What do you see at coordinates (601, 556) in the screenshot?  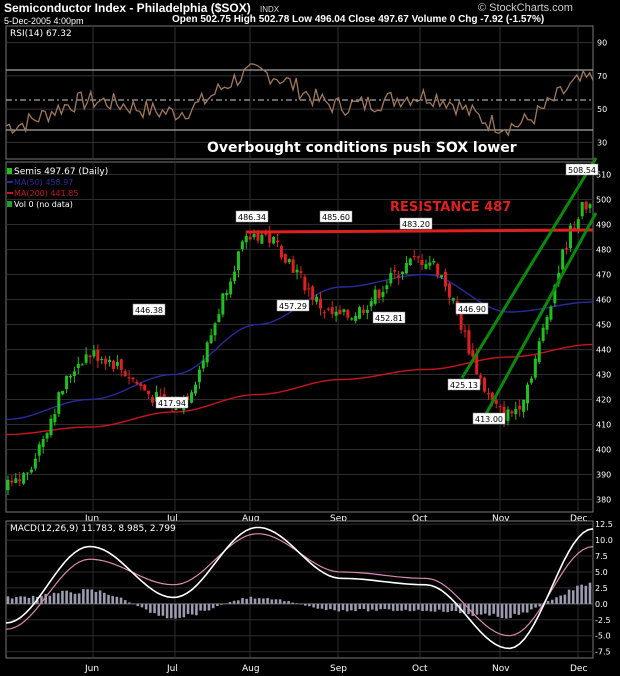 I see `macd-tick-label: 7.5` at bounding box center [601, 556].